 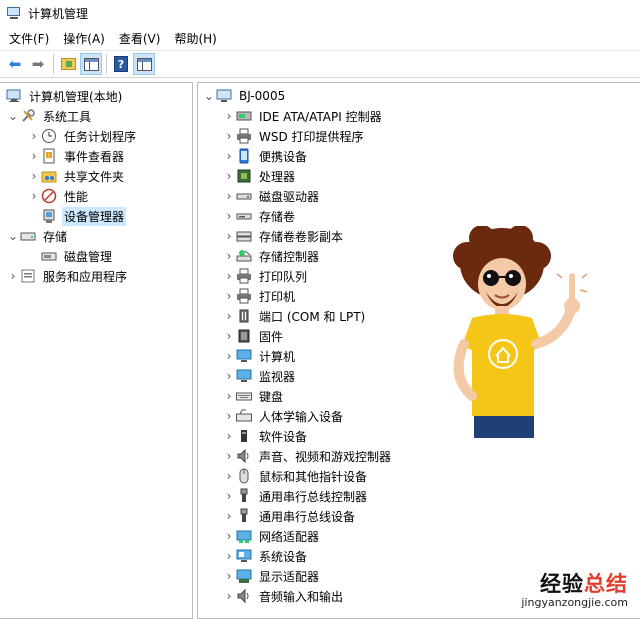 I want to click on device-category: › 键盘, so click(x=253, y=396).